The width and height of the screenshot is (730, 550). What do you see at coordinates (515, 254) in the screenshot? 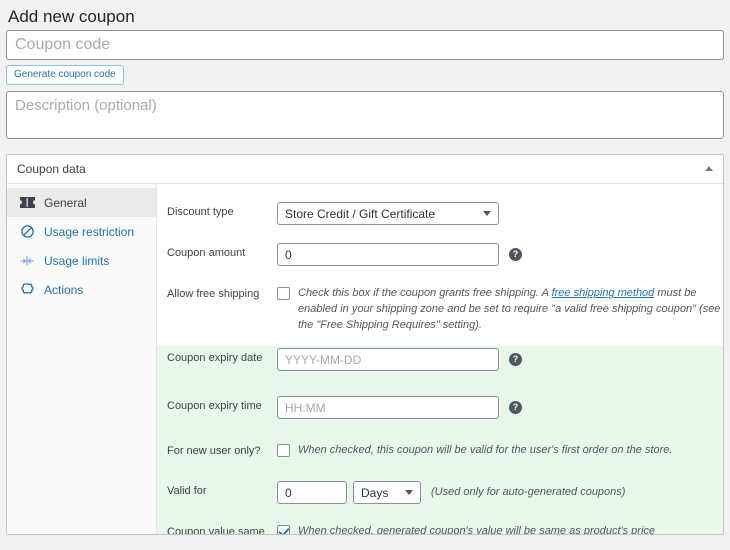
I see `coupon-amount-help-icon: ?` at bounding box center [515, 254].